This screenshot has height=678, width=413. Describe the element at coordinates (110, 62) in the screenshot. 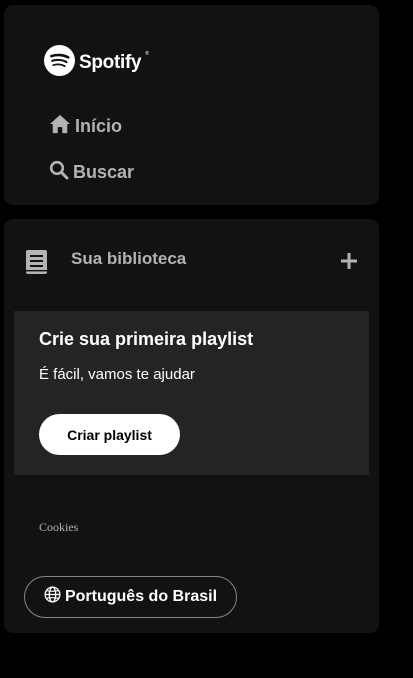

I see `spotify-wordmark: Spotify` at that location.